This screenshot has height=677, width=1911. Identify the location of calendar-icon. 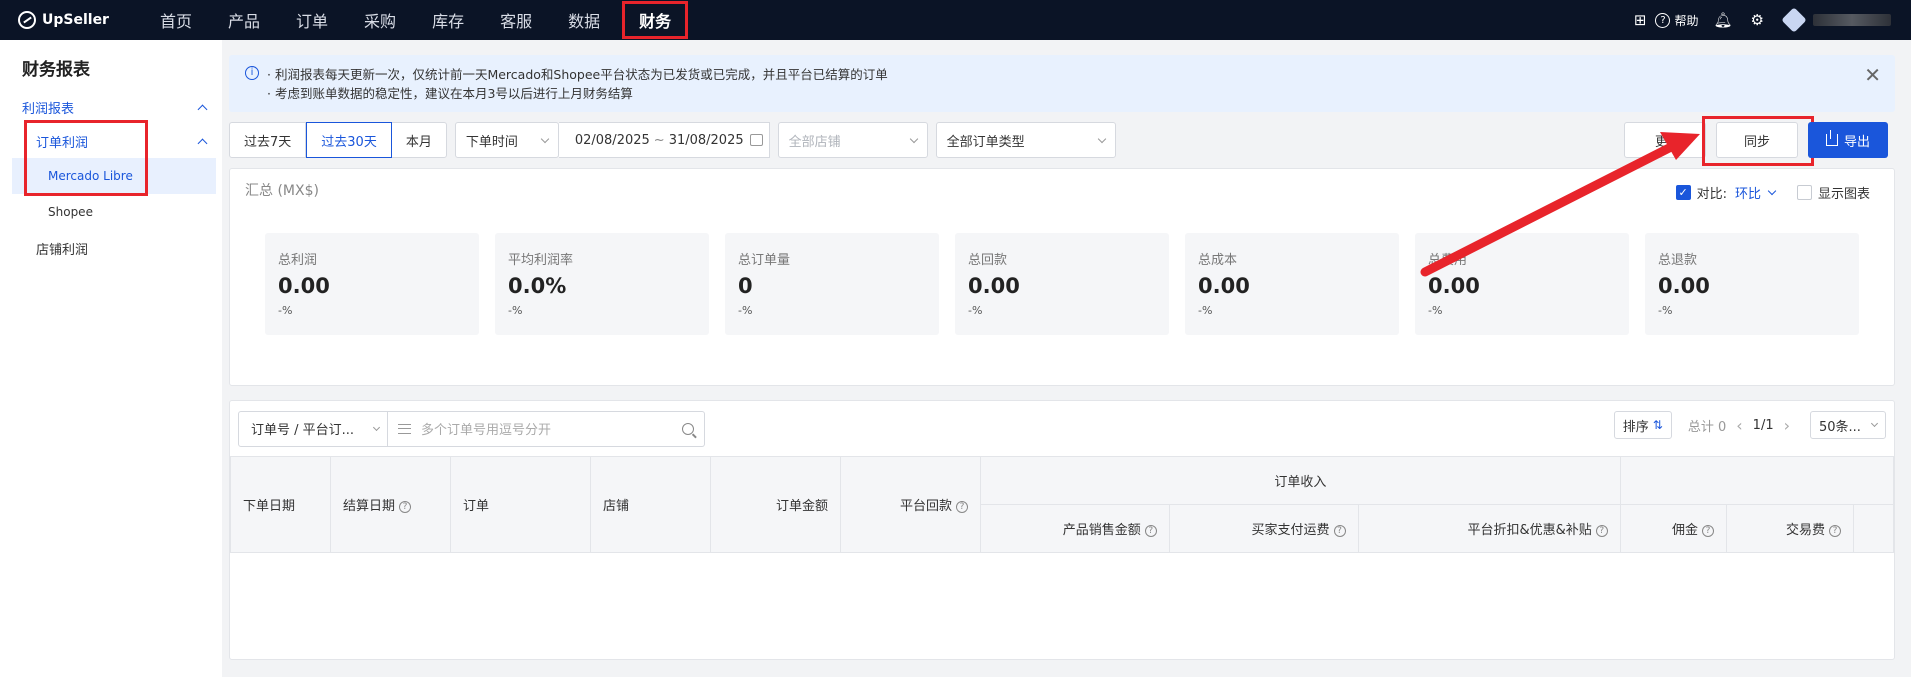
(756, 140).